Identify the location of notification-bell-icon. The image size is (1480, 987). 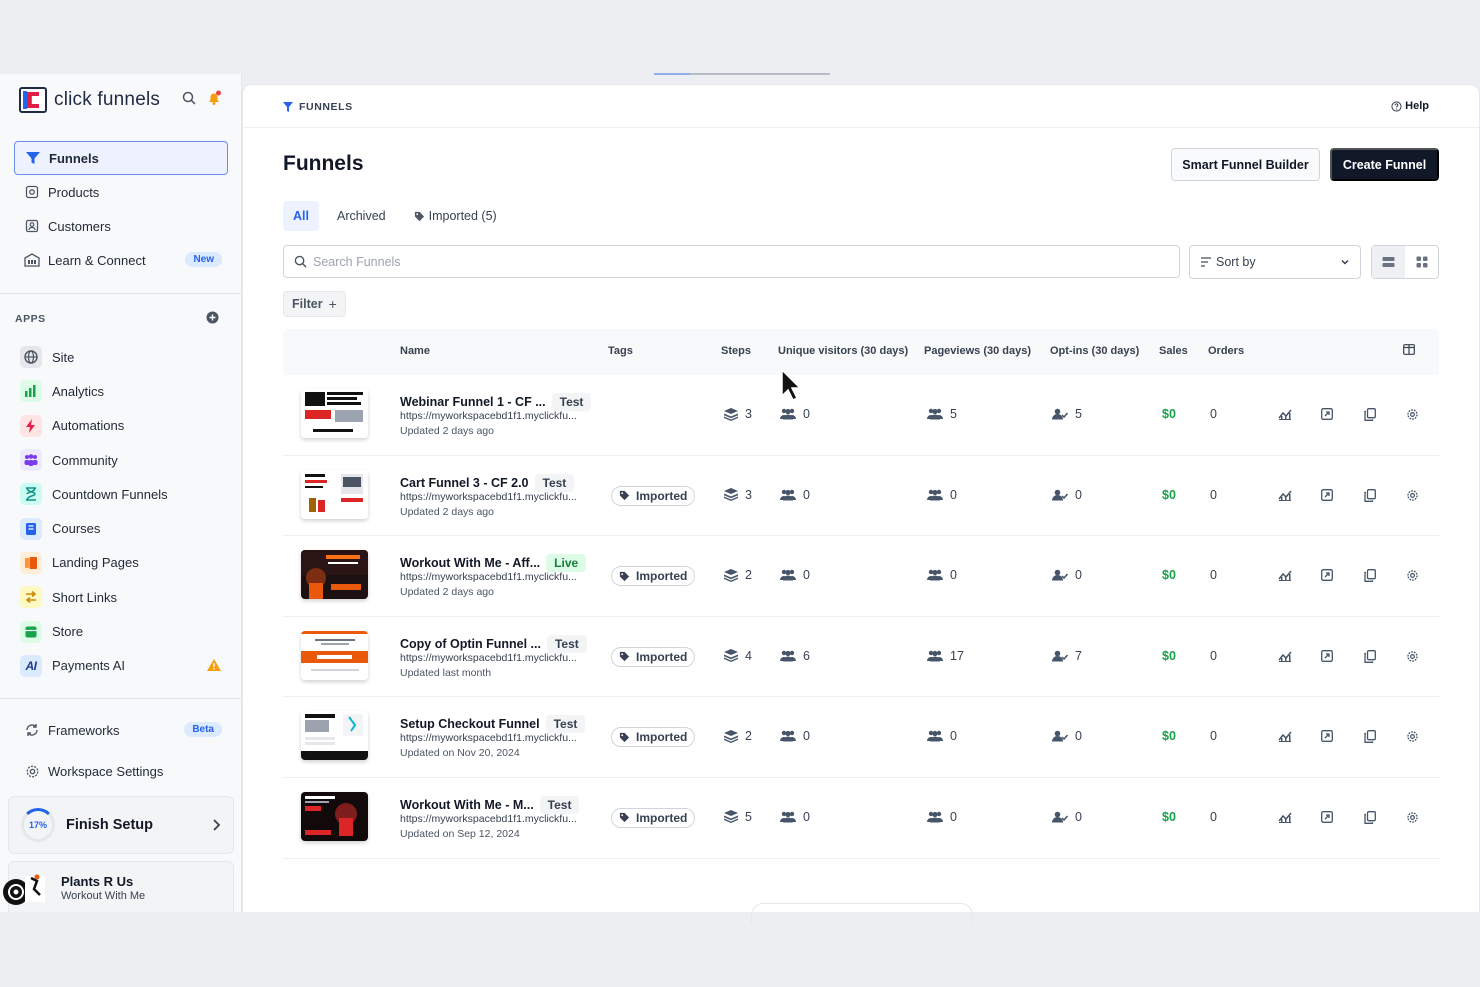
(214, 98).